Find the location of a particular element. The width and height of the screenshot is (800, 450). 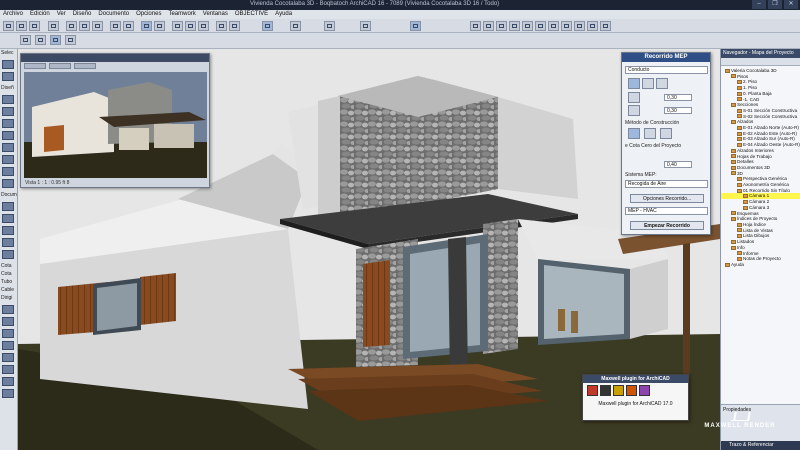

mep-mode-select: Conducto is located at coordinates (666, 70).